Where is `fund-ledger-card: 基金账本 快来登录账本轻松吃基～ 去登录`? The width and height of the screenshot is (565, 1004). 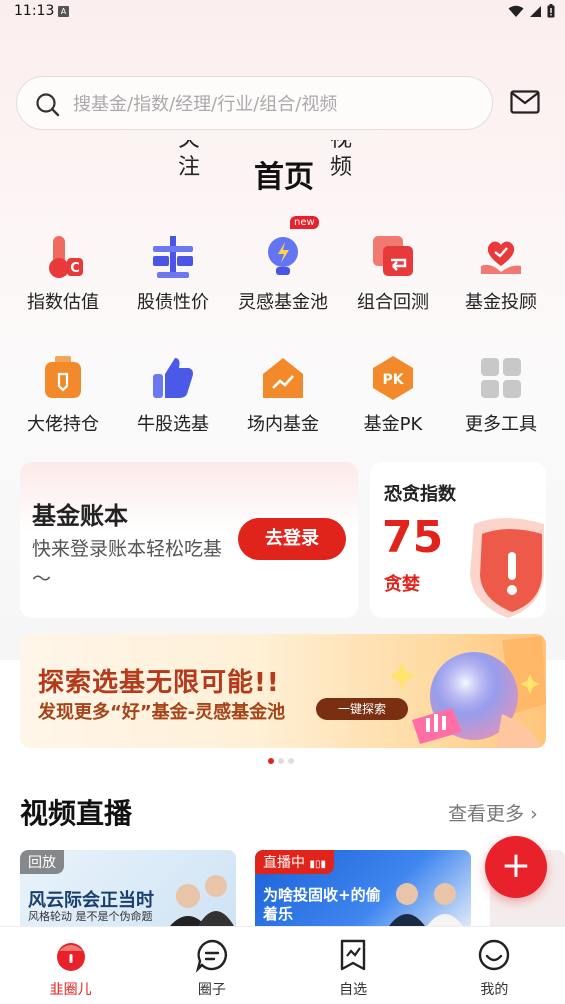
fund-ledger-card: 基金账本 快来登录账本轻松吃基～ 去登录 is located at coordinates (189, 540).